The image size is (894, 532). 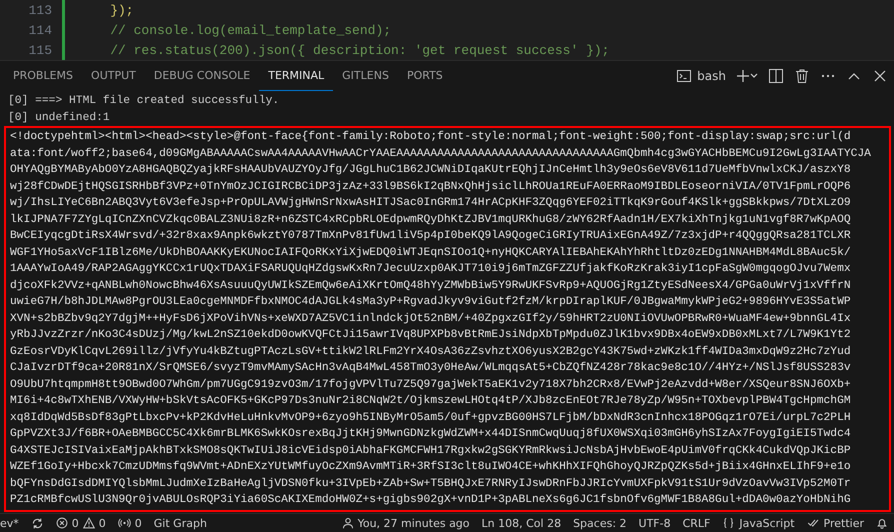 What do you see at coordinates (880, 76) in the screenshot?
I see `close-icon` at bounding box center [880, 76].